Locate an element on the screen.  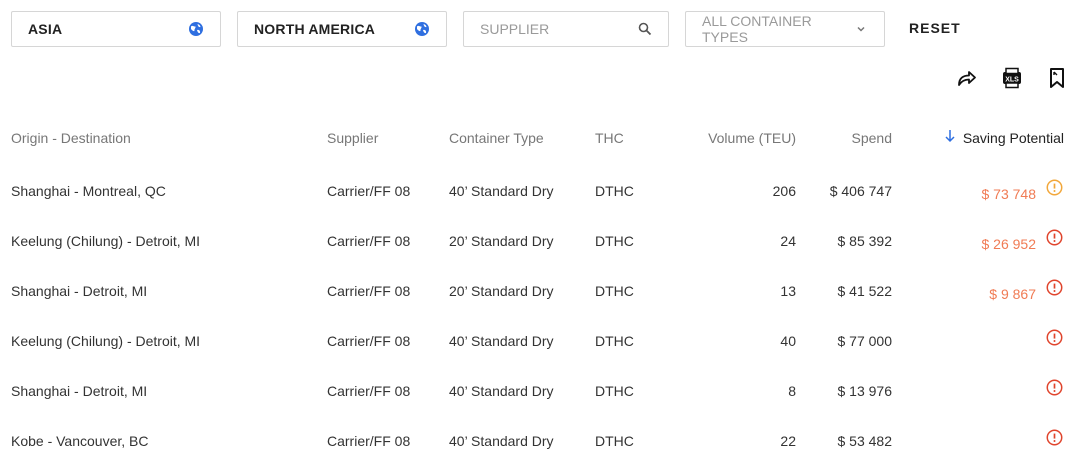
volume-cell: 24 is located at coordinates (788, 241).